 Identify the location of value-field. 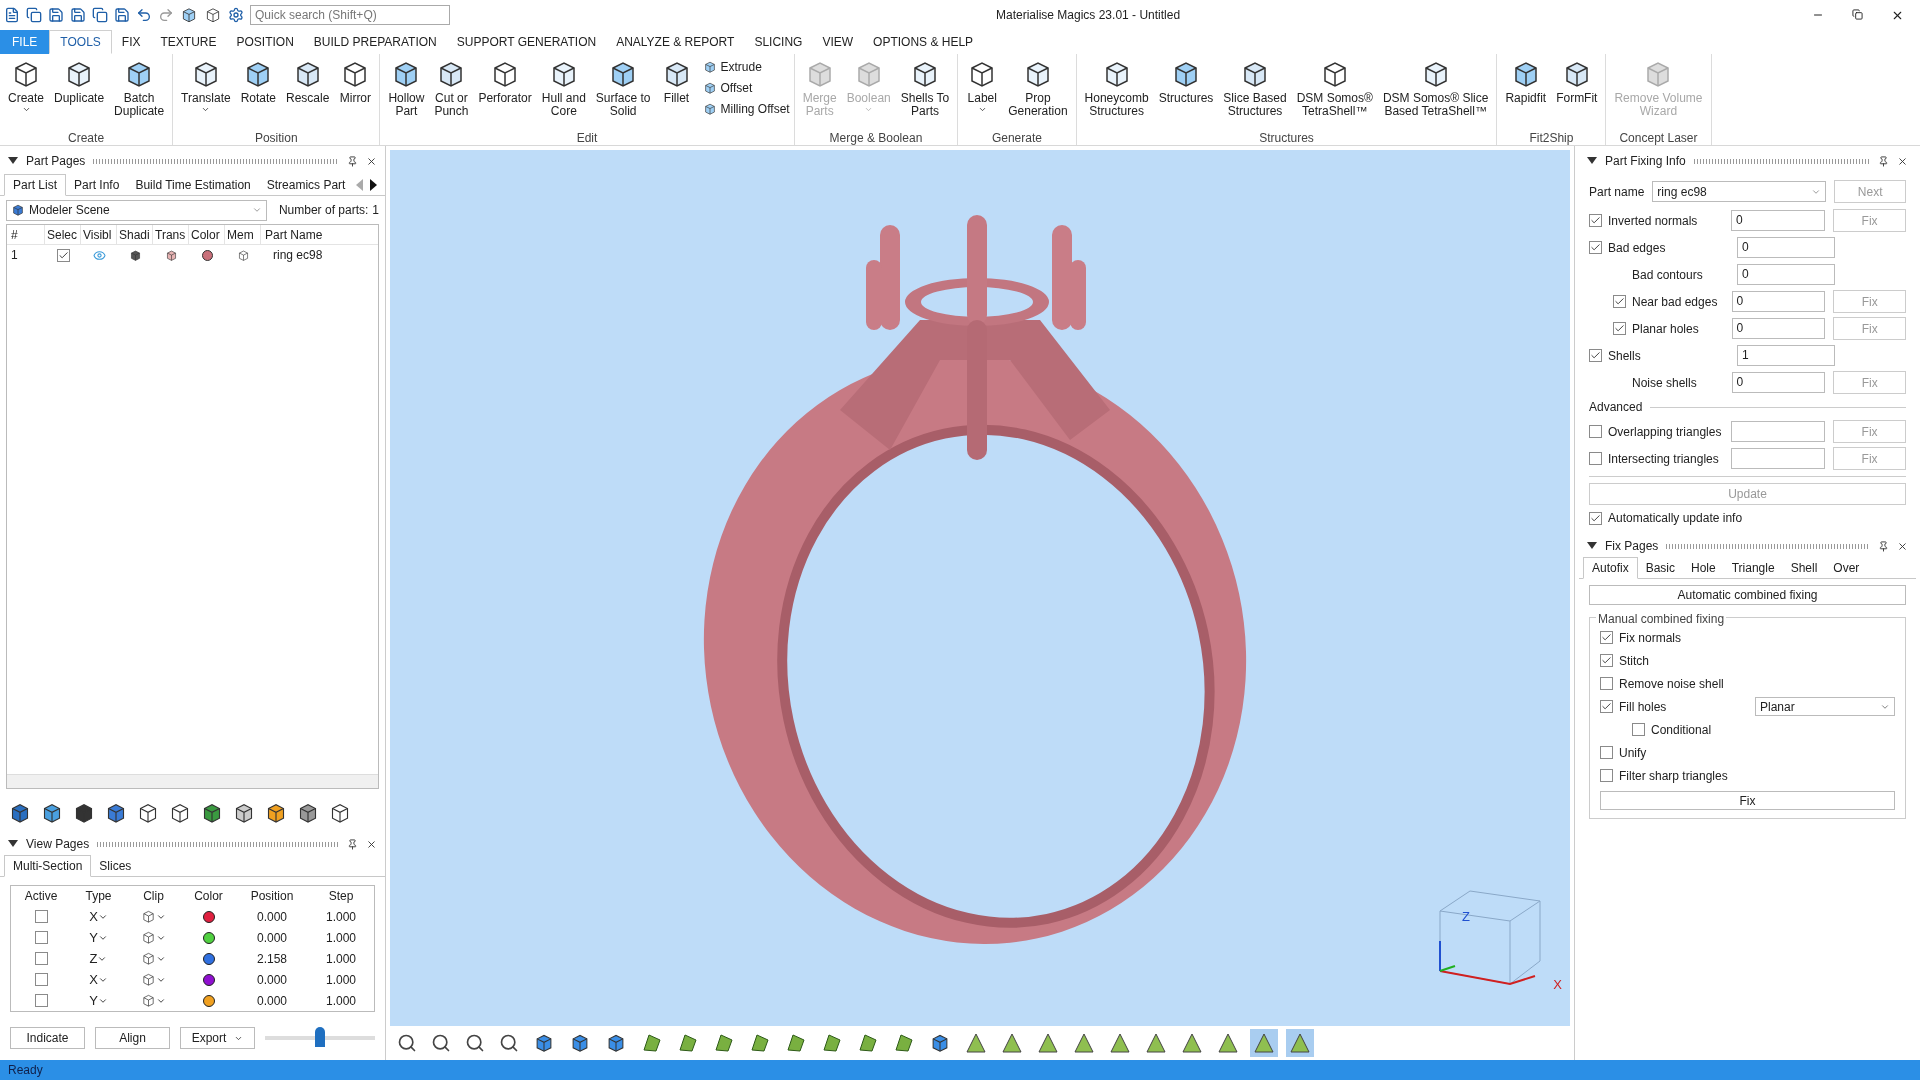
(1778, 458).